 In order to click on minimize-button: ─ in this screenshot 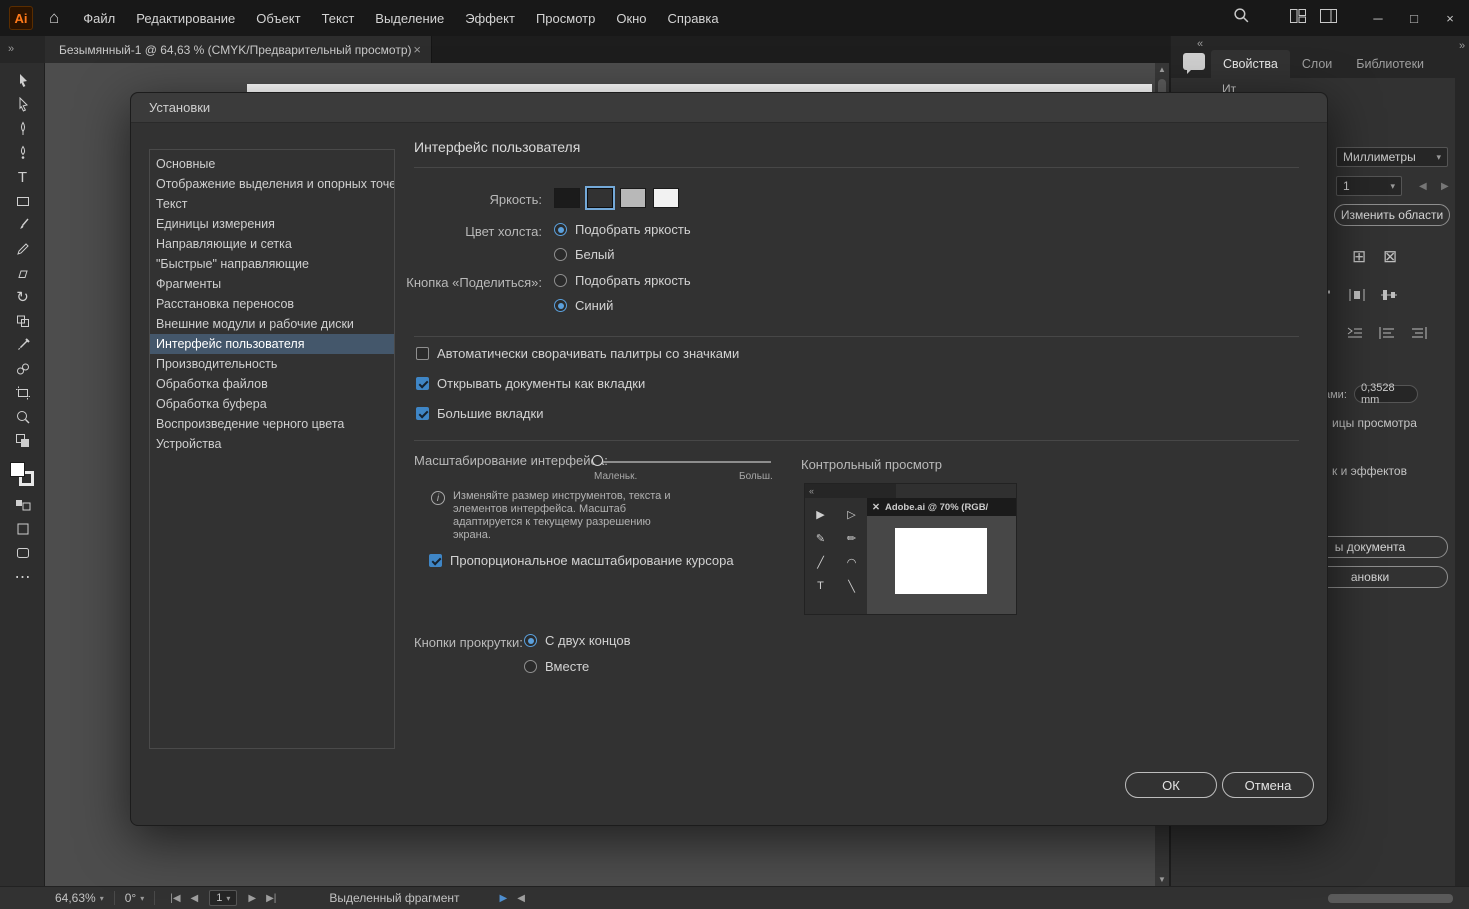, I will do `click(1378, 18)`.